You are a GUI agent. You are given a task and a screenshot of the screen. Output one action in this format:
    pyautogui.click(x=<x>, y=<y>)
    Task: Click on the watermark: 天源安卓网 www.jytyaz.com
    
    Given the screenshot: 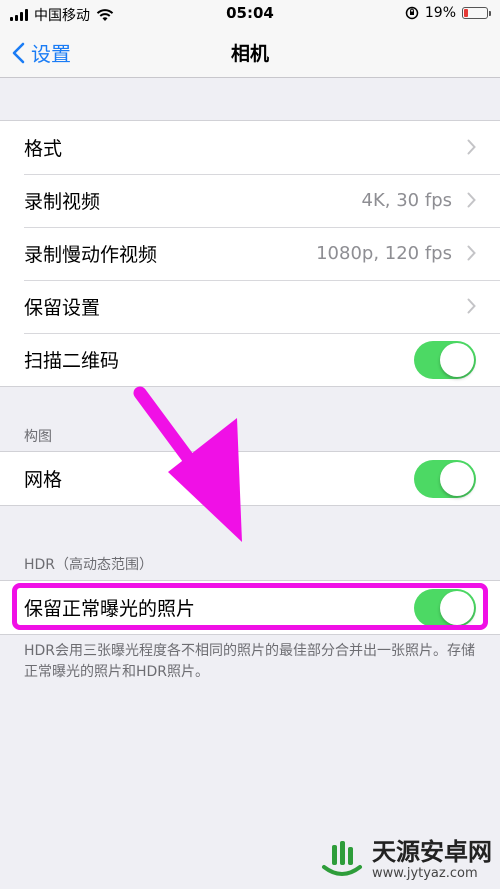 What is the action you would take?
    pyautogui.click(x=406, y=859)
    